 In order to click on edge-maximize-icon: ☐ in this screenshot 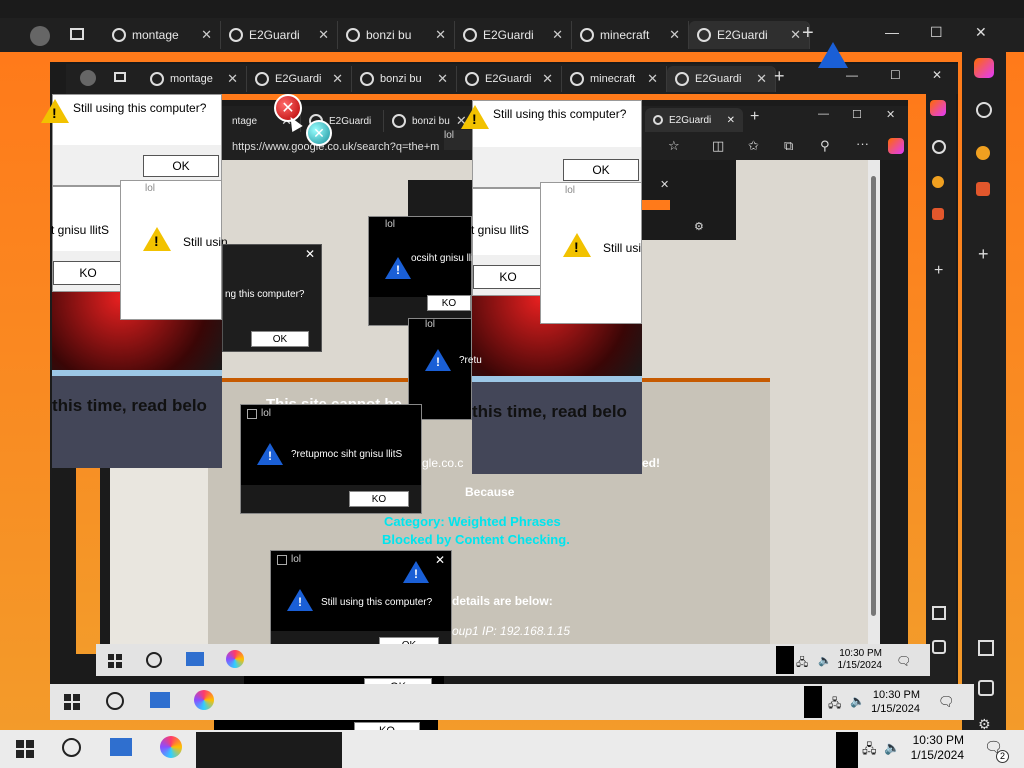, I will do `click(857, 114)`.